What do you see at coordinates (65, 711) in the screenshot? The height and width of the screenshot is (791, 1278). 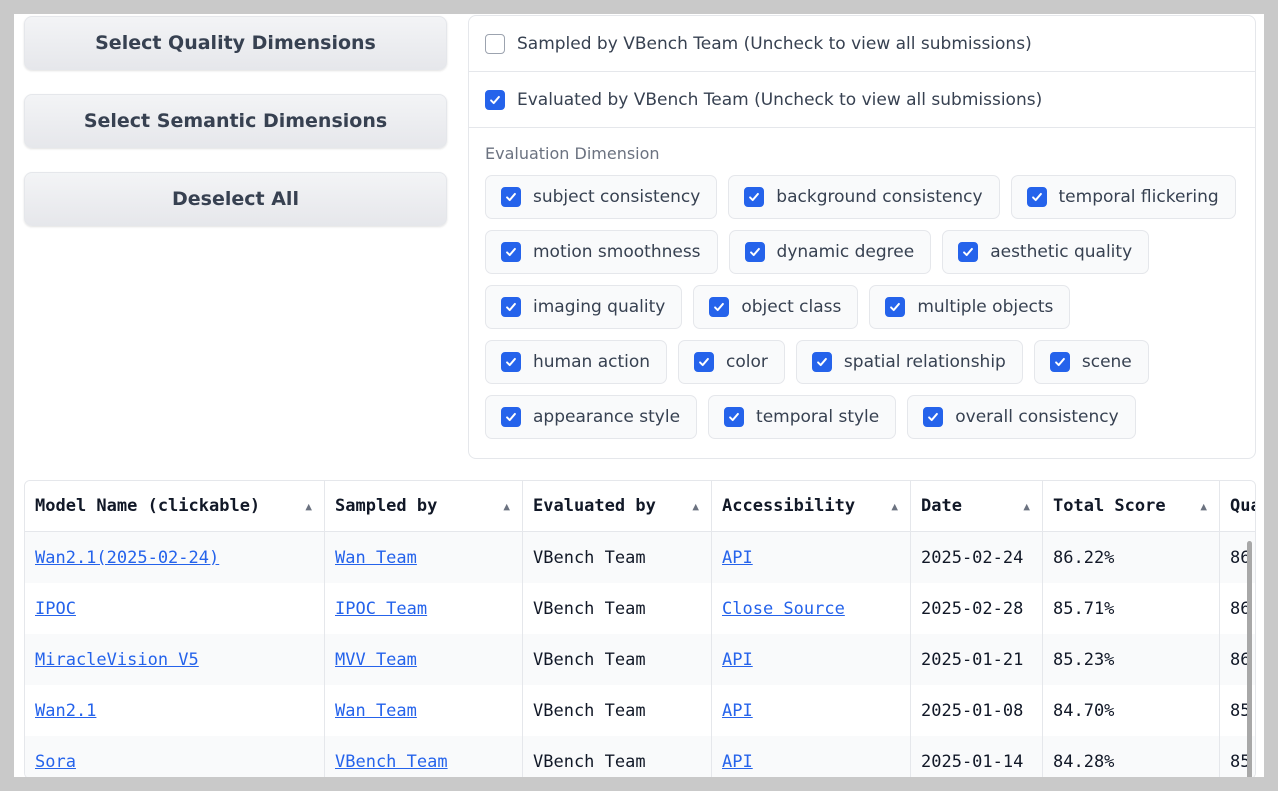 I see `cell-link: Wan2.1` at bounding box center [65, 711].